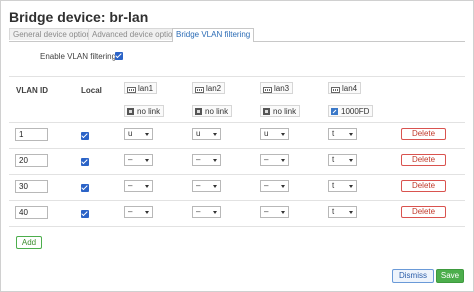  What do you see at coordinates (350, 88) in the screenshot?
I see `port-name: lan4` at bounding box center [350, 88].